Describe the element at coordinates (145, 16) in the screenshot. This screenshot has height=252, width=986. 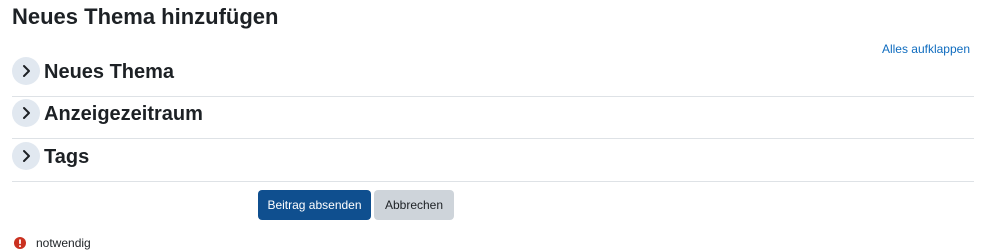
I see `page-title: Neues Thema hinzufügen` at that location.